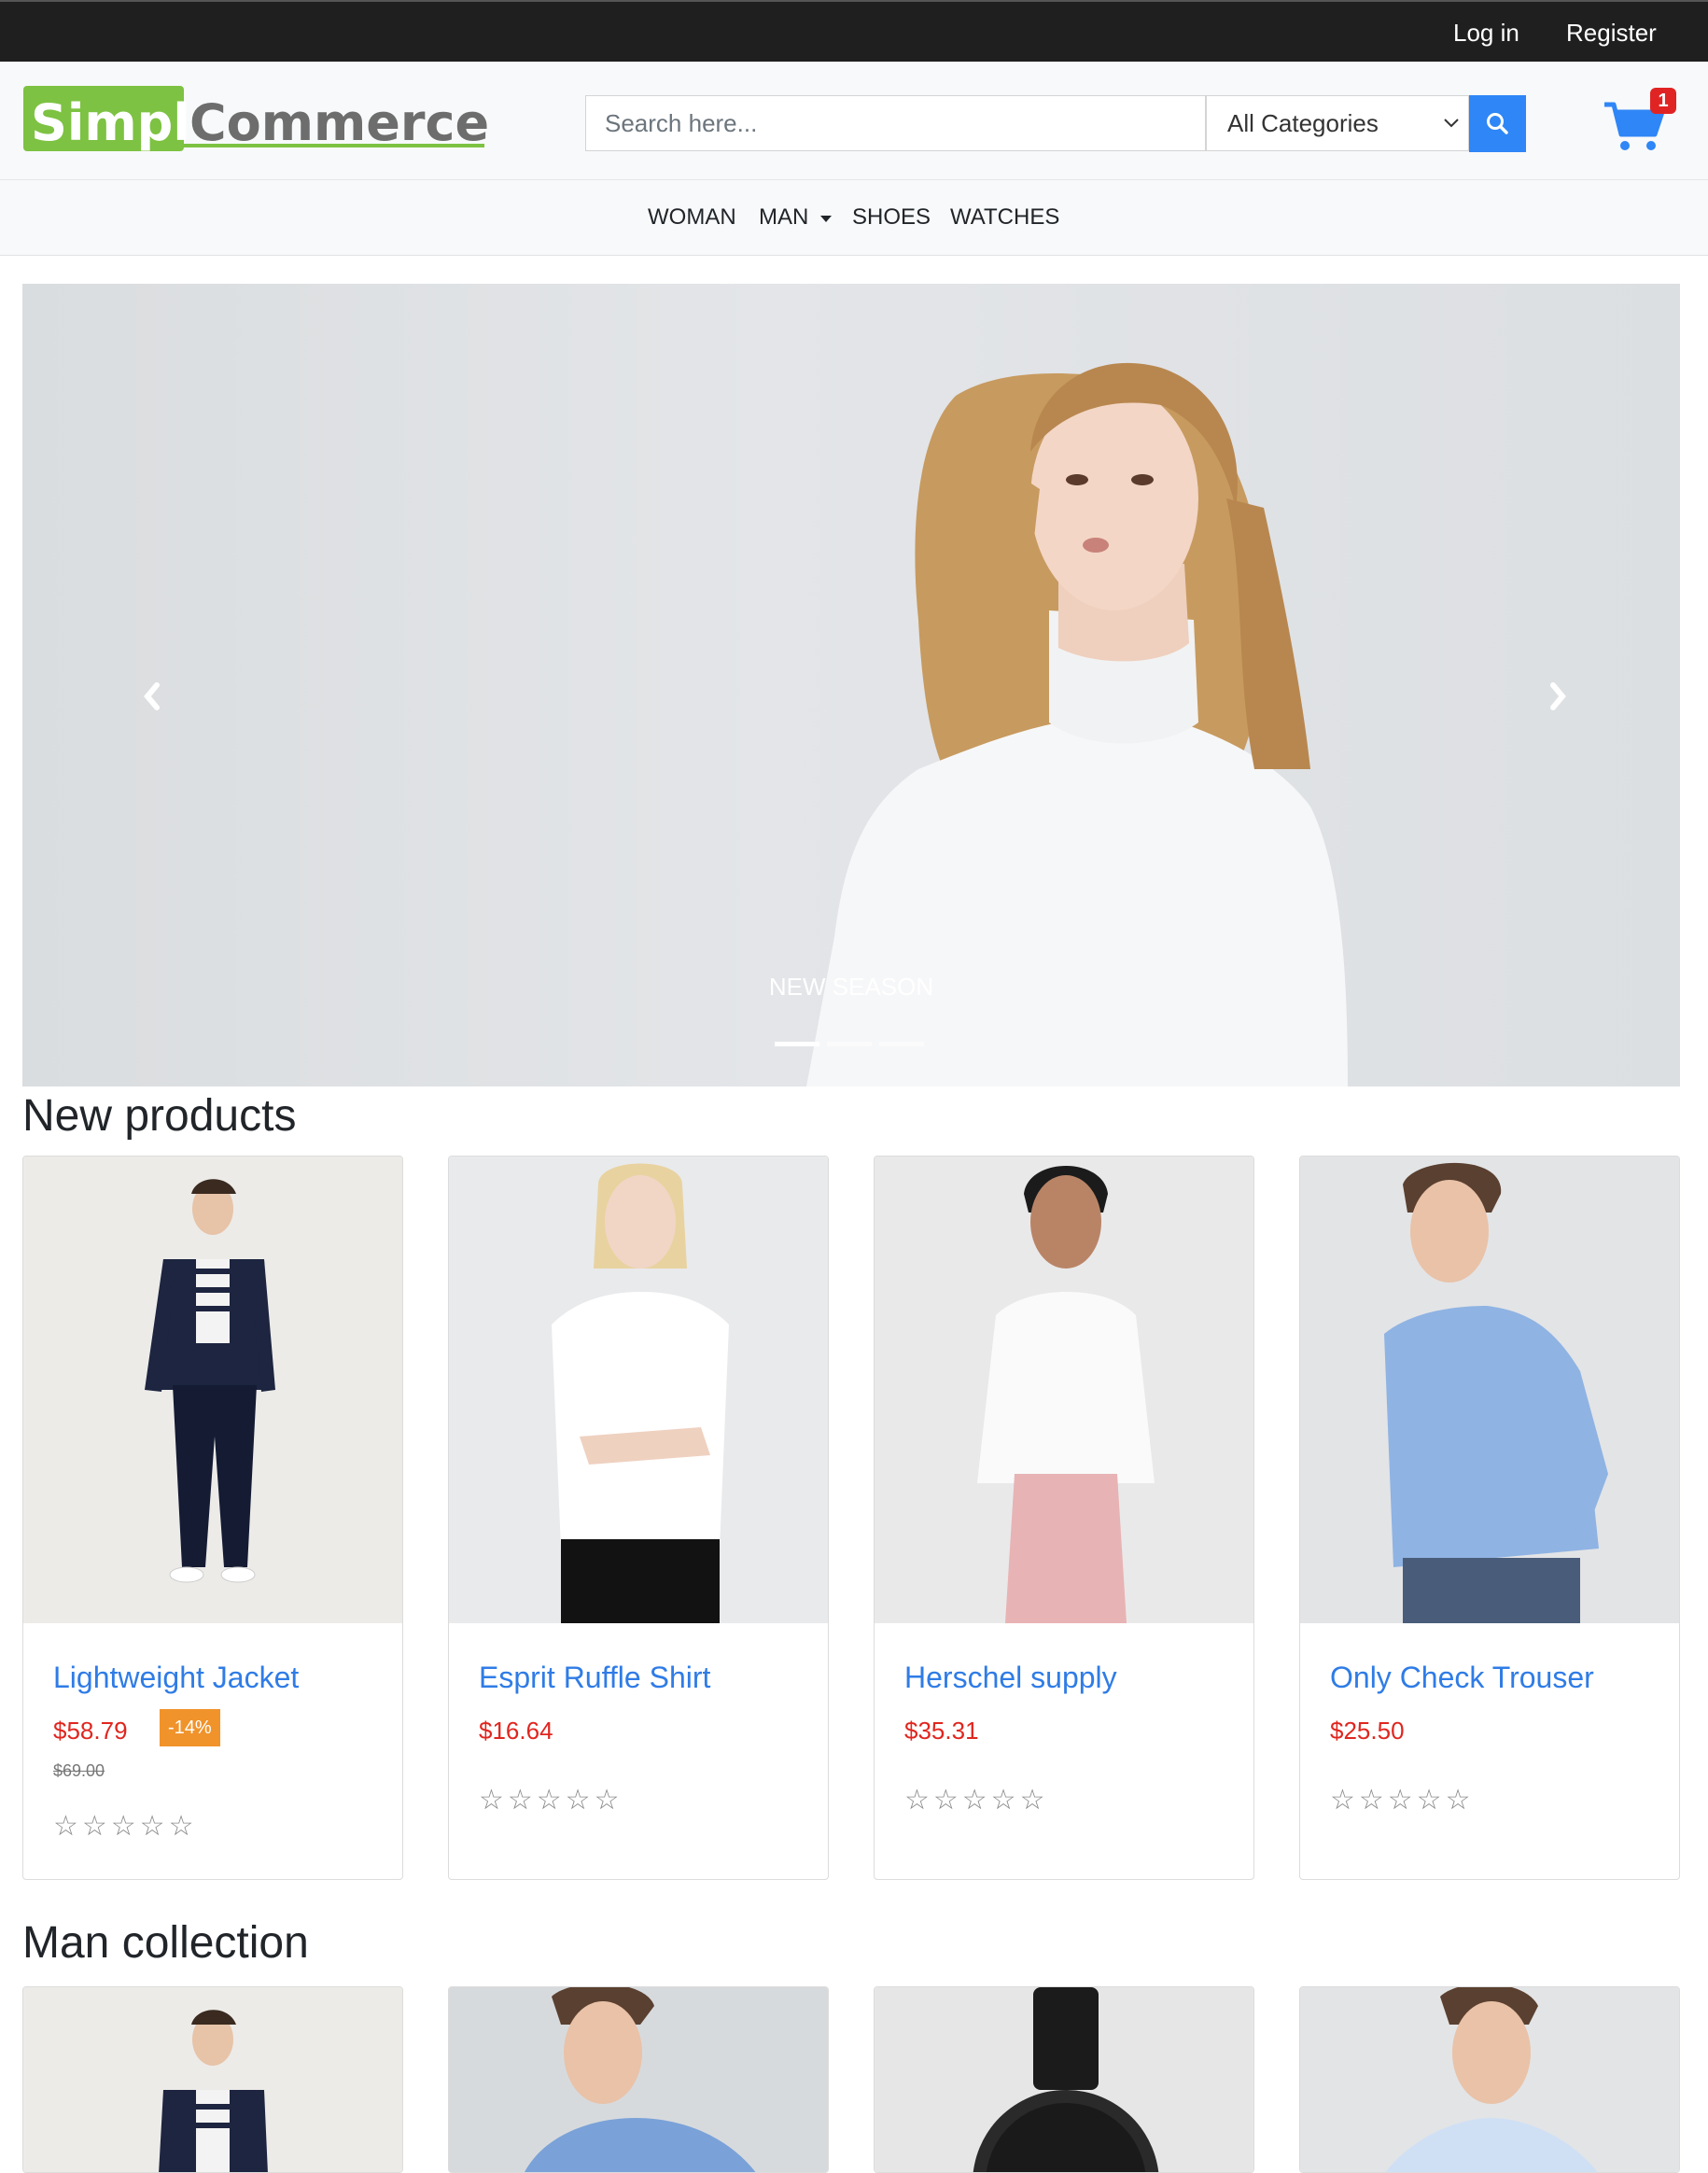 This screenshot has width=1708, height=2173. Describe the element at coordinates (516, 1731) in the screenshot. I see `product-price: $16.64` at that location.